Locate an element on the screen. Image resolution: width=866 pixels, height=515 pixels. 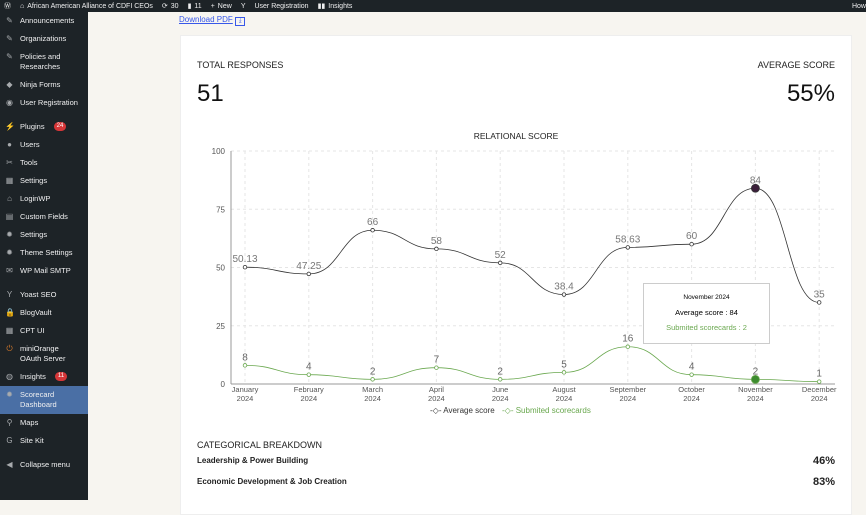
x-tick-label: September is located at coordinates (627, 389).